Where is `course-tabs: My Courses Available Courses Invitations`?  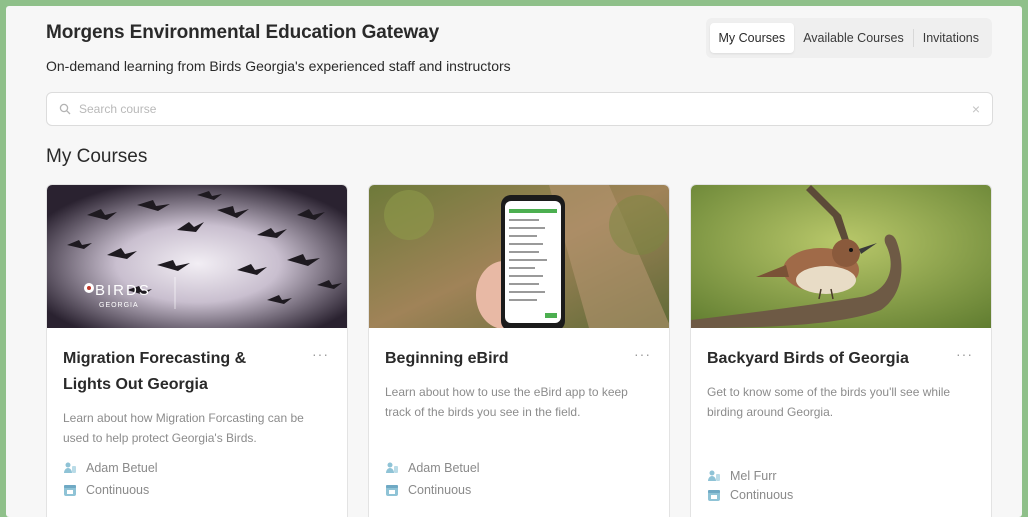 course-tabs: My Courses Available Courses Invitations is located at coordinates (848, 38).